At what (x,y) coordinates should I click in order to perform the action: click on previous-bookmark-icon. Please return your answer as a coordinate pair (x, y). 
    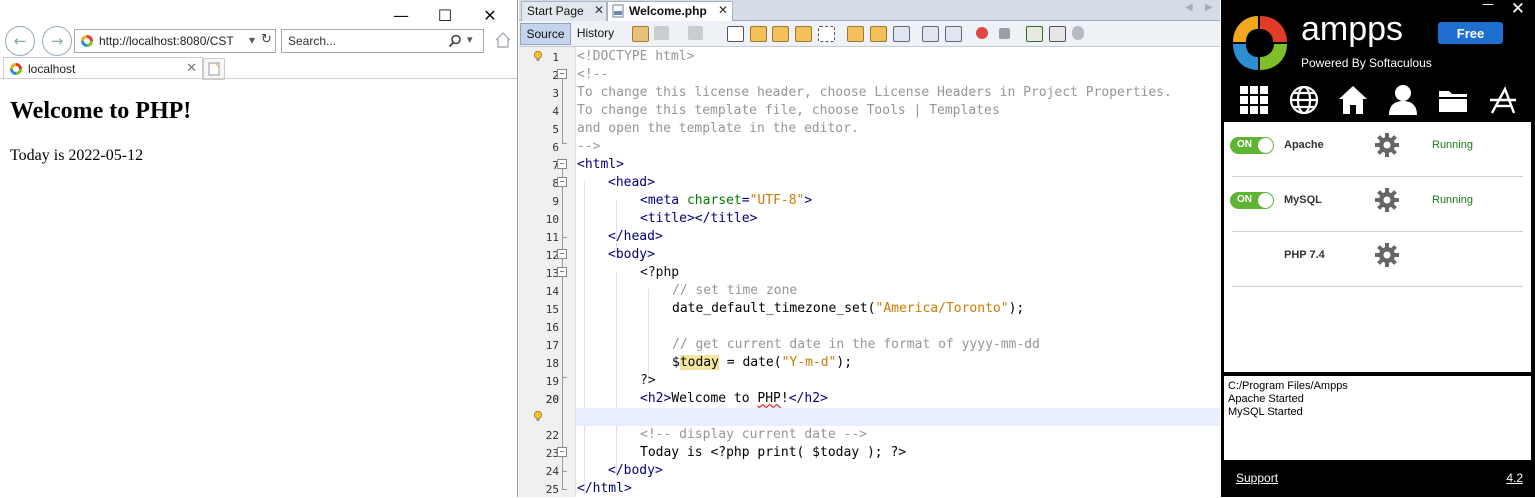
    Looking at the image, I should click on (855, 34).